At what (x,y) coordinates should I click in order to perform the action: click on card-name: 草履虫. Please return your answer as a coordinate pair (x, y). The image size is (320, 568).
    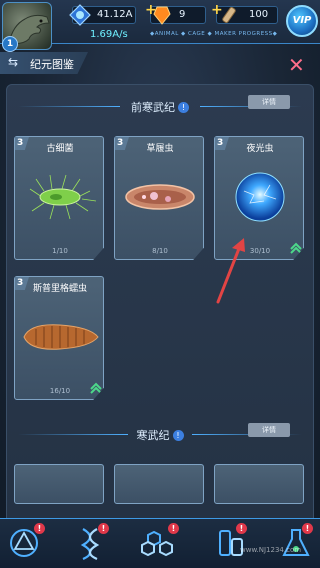
    Looking at the image, I should click on (160, 149).